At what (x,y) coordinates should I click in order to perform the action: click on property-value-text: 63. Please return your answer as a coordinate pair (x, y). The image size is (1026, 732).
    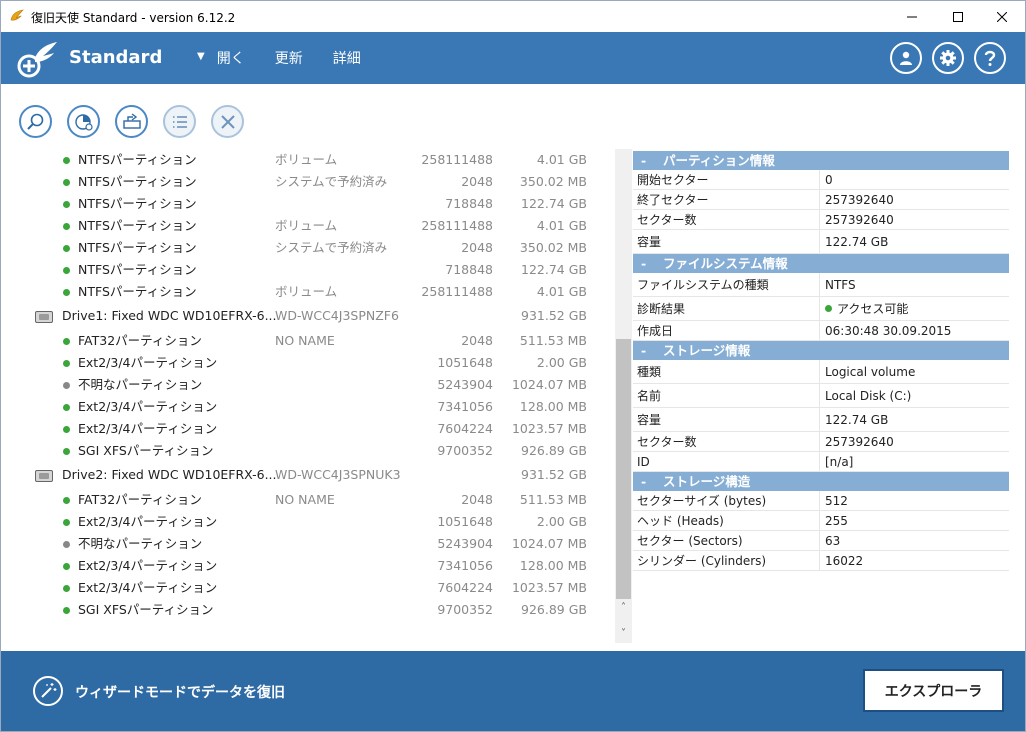
    Looking at the image, I should click on (833, 541).